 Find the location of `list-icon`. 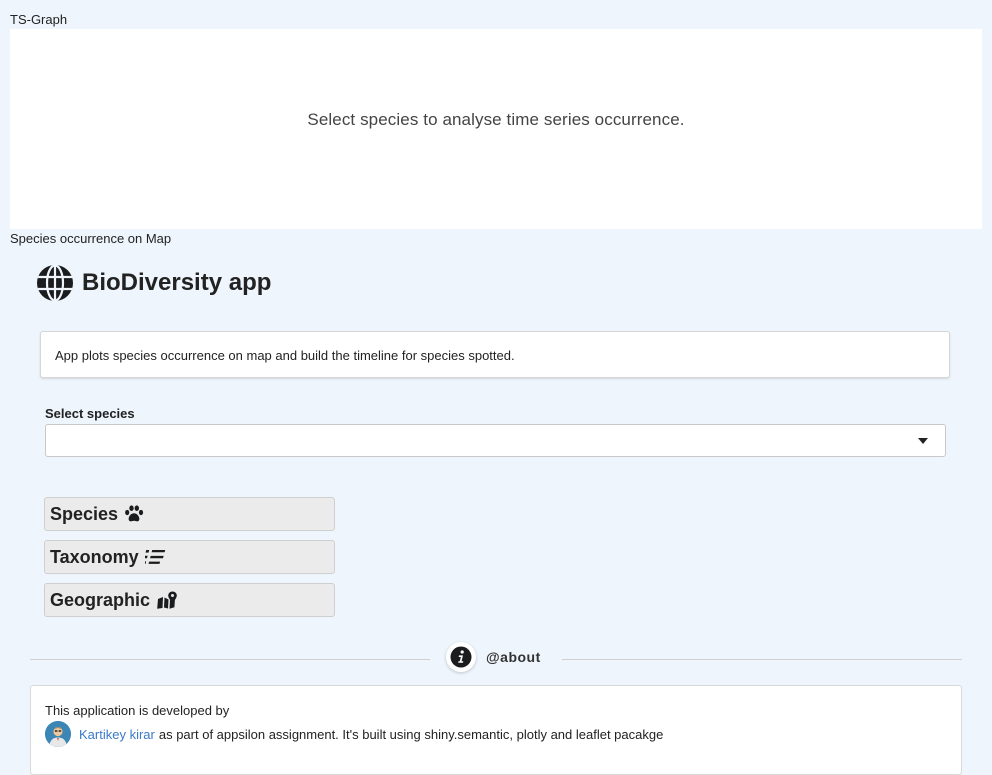

list-icon is located at coordinates (154, 557).